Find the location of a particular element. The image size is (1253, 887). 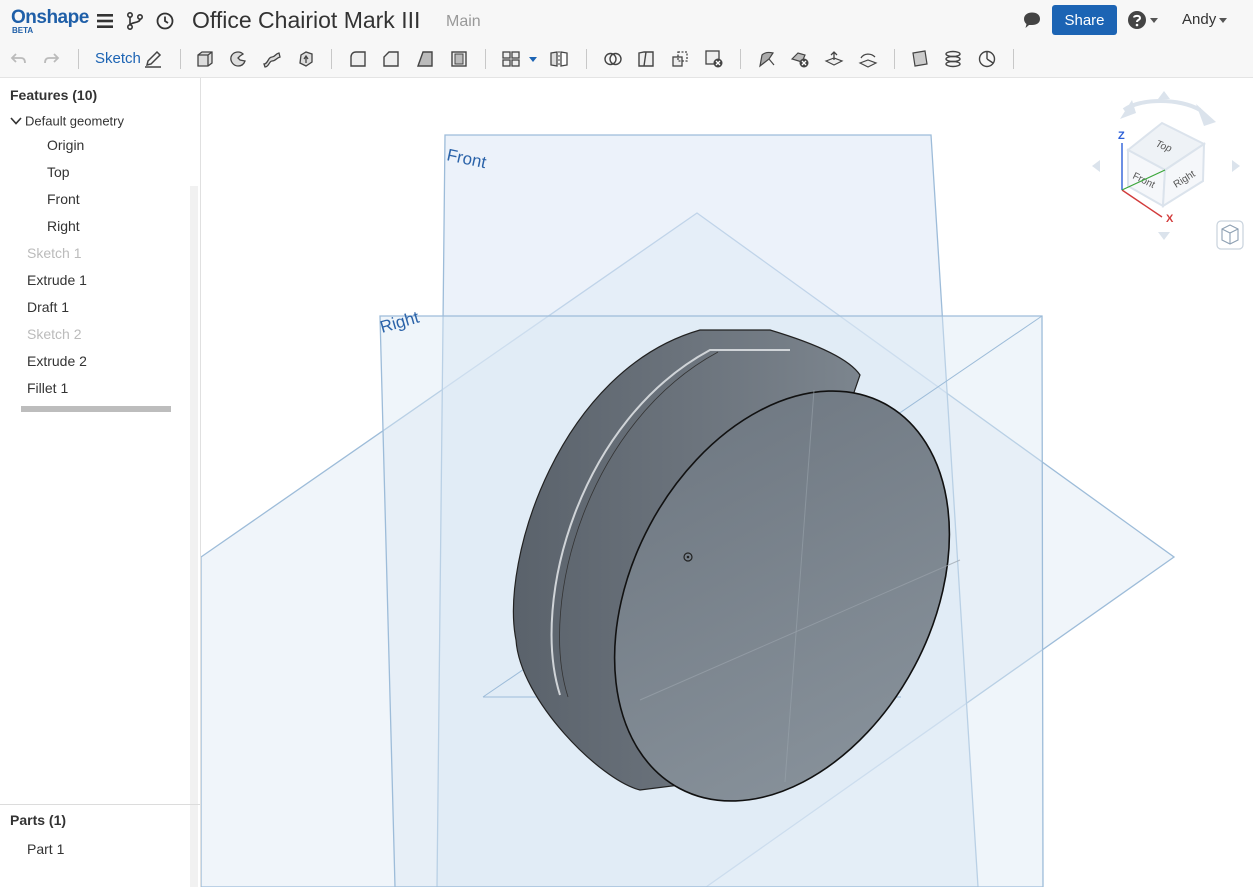

onshape-logo: Onshape BETA is located at coordinates (50, 21).